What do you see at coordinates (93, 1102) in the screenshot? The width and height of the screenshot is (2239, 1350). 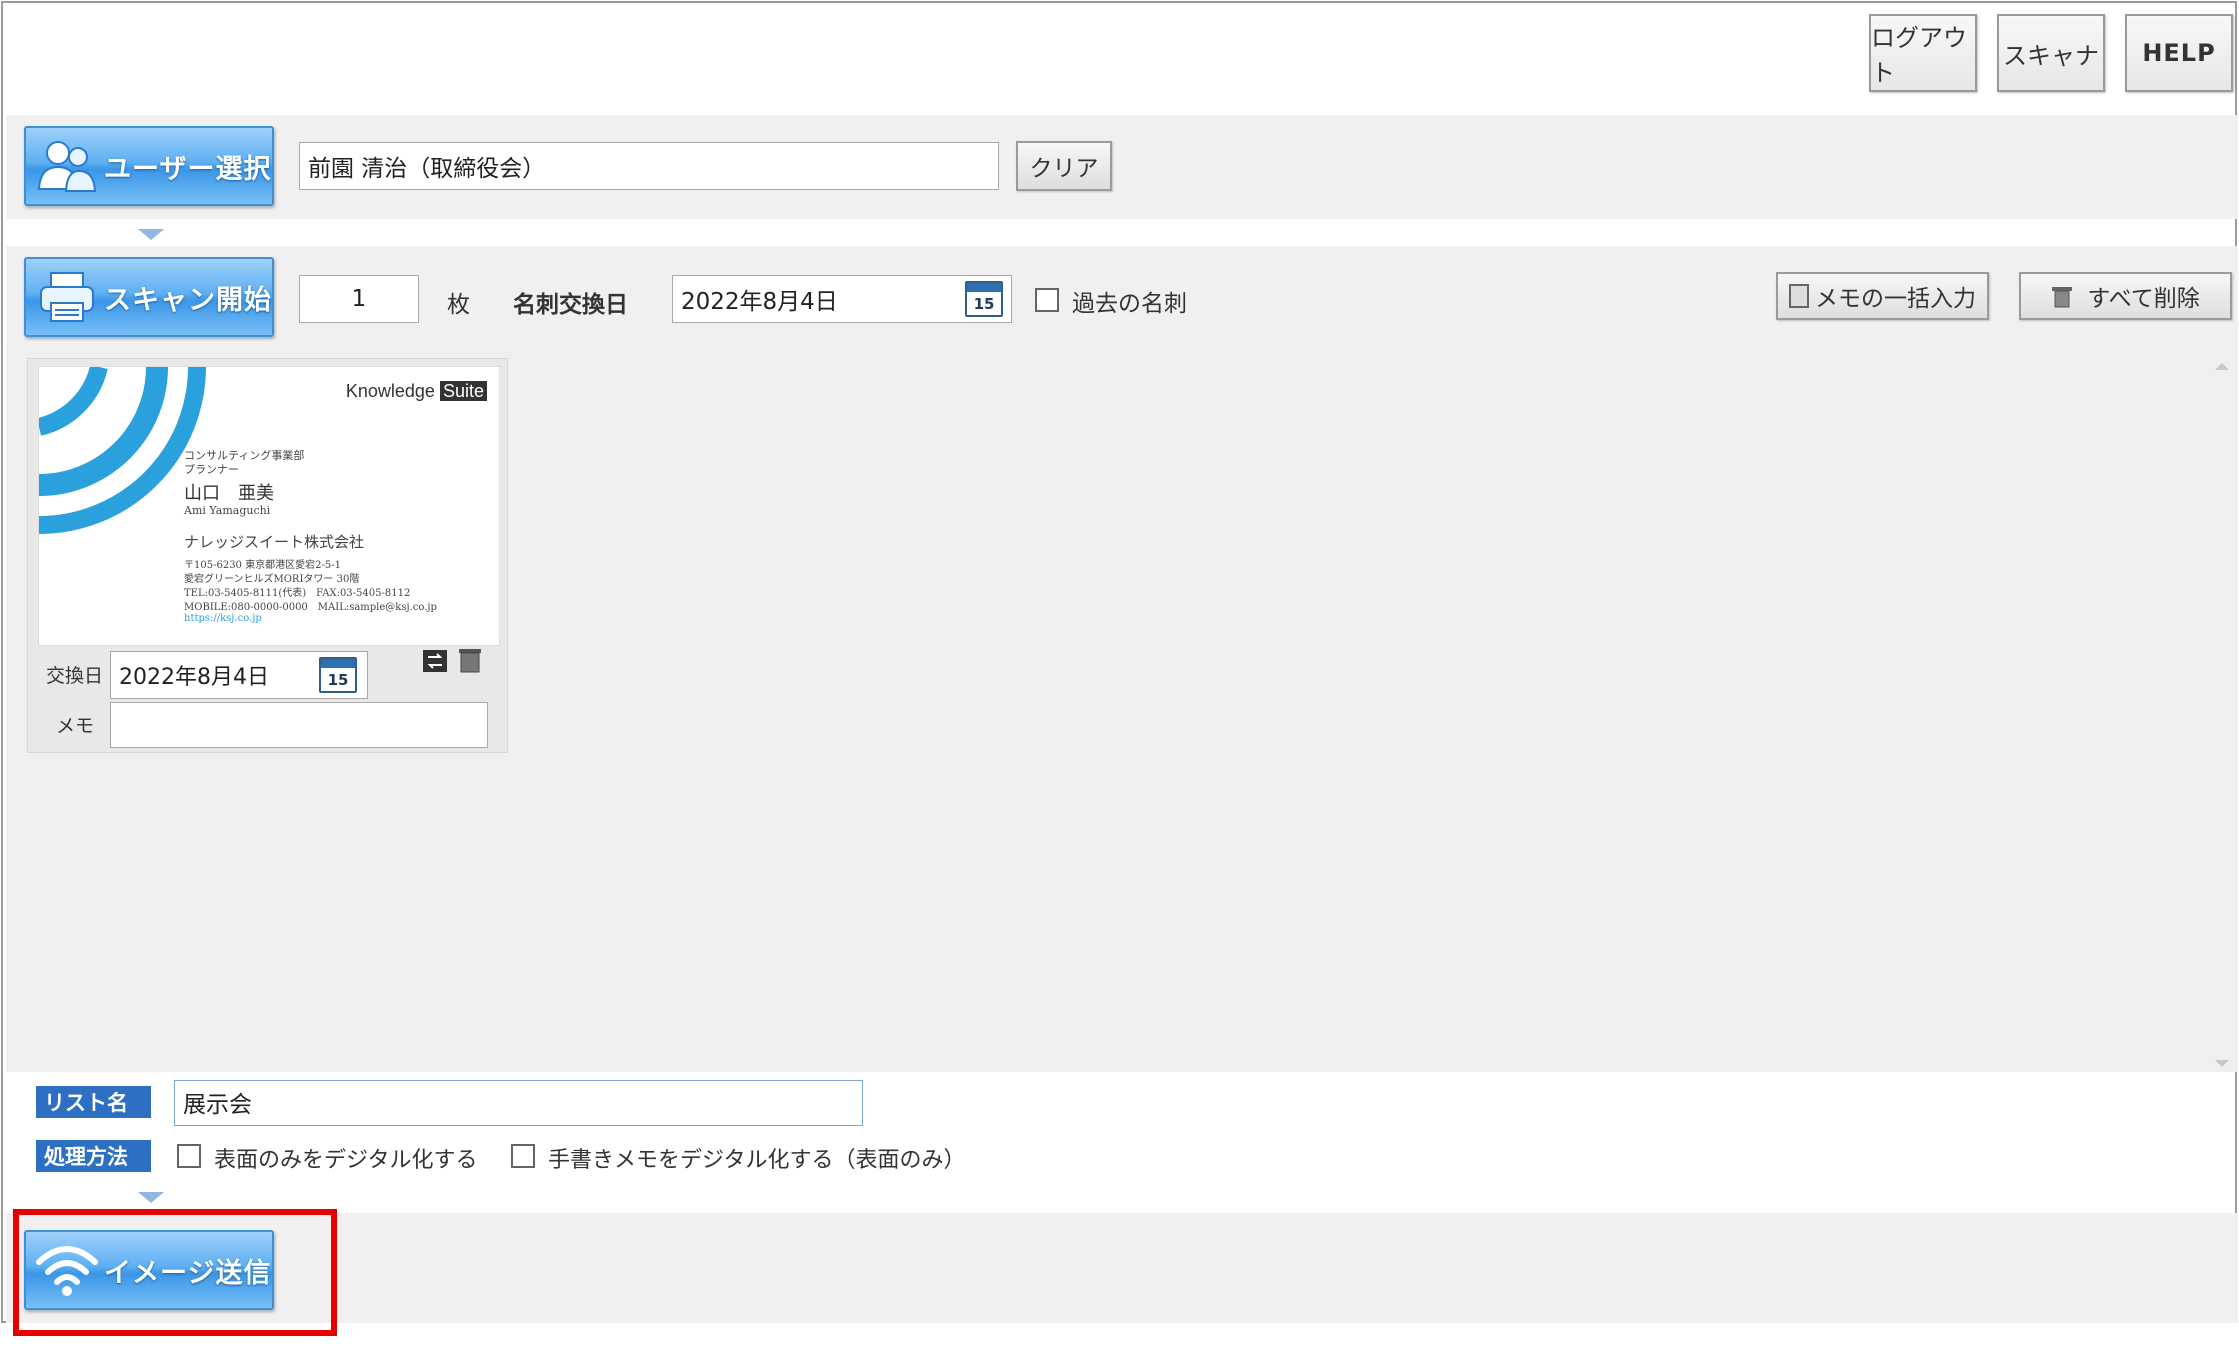 I see `list-name-tag: リスト名` at bounding box center [93, 1102].